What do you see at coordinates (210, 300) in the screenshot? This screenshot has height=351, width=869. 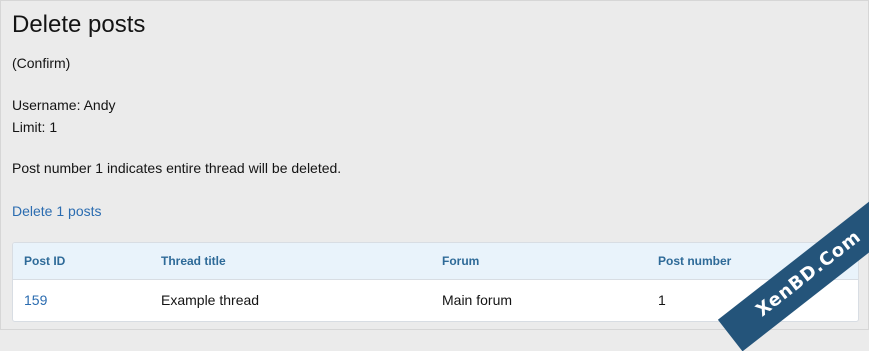 I see `thread-title-cell: Example thread` at bounding box center [210, 300].